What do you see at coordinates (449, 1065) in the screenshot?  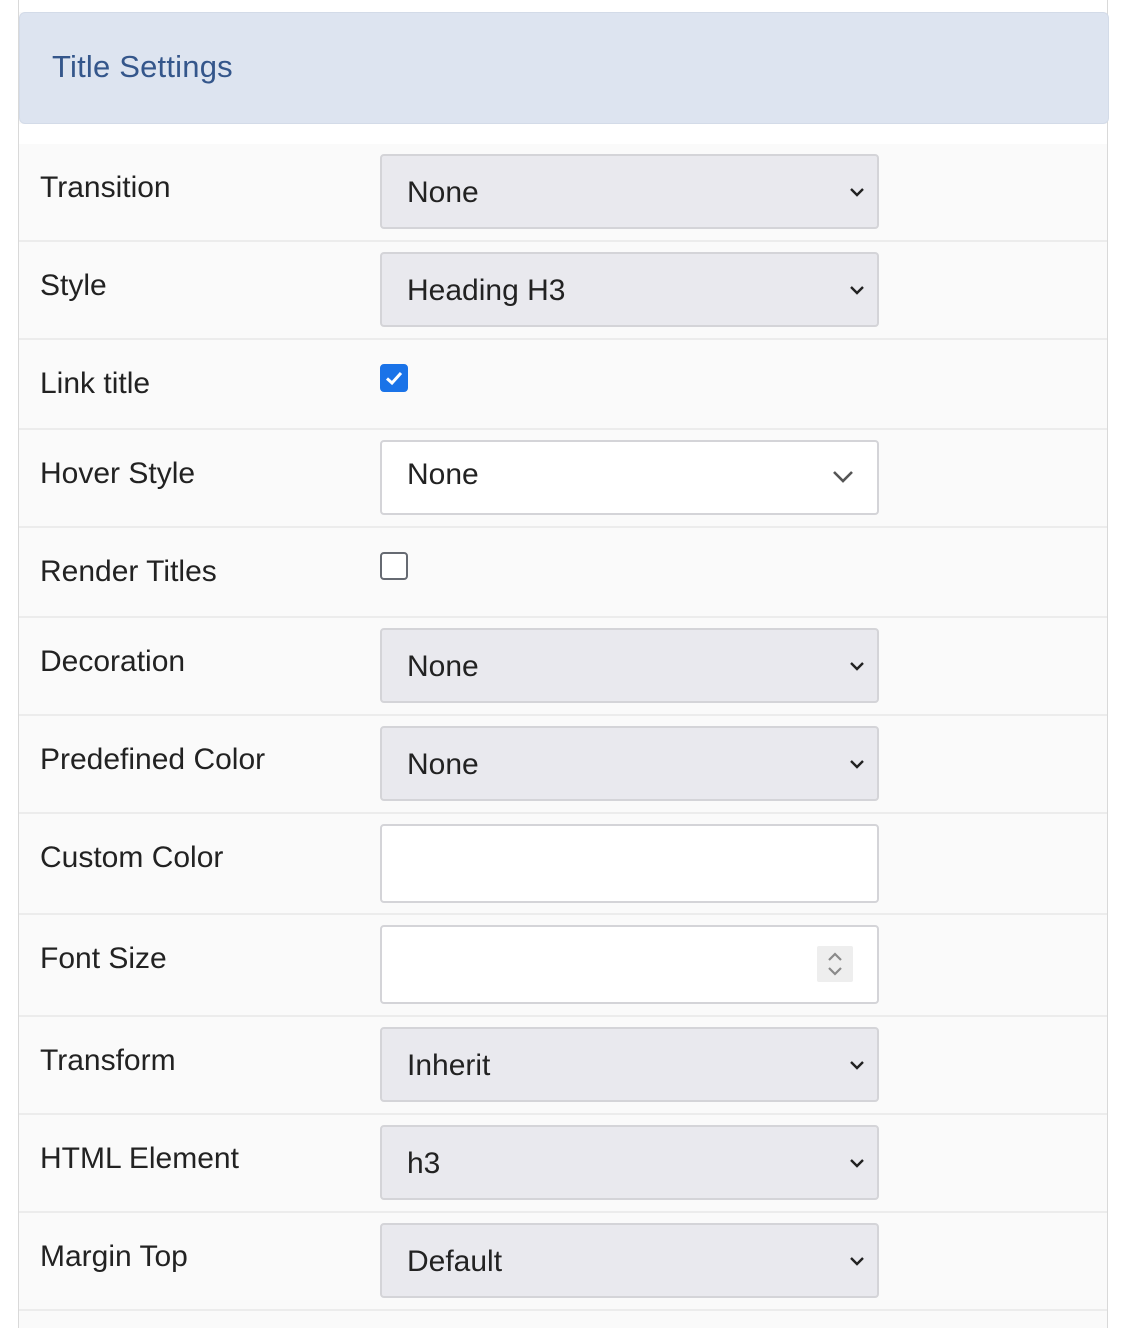 I see `transform-value: Inherit` at bounding box center [449, 1065].